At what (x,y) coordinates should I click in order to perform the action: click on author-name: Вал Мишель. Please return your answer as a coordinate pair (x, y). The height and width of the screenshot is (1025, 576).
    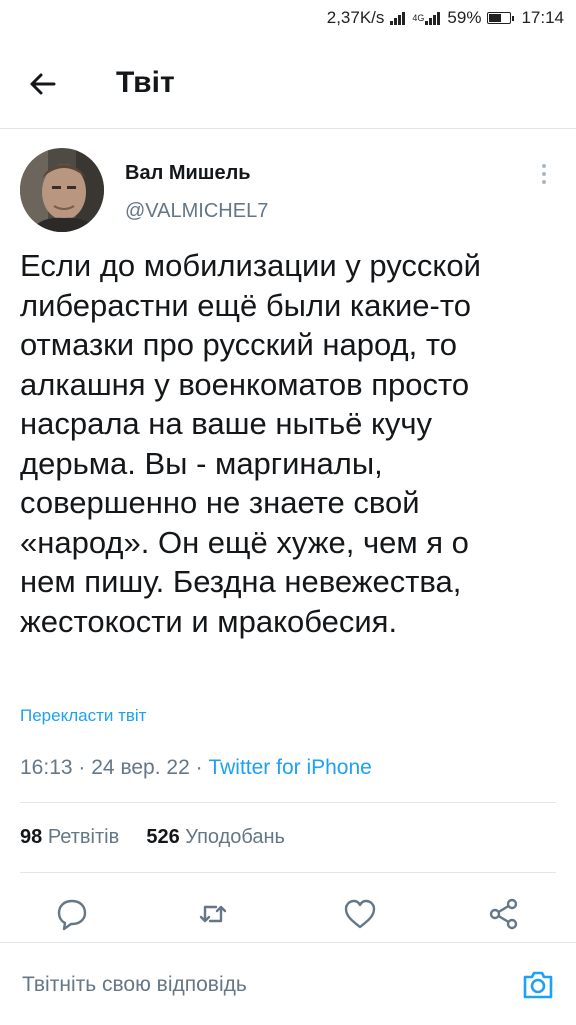
    Looking at the image, I should click on (188, 173).